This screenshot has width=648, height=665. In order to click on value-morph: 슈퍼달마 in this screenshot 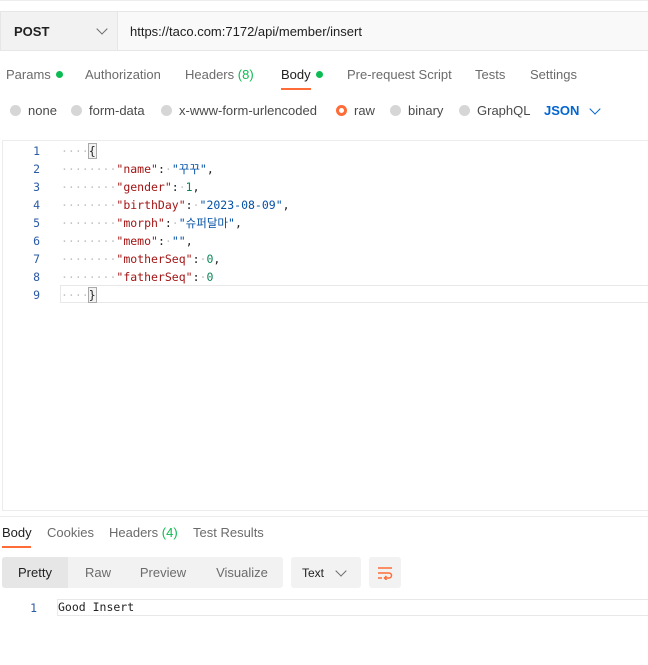, I will do `click(206, 223)`.